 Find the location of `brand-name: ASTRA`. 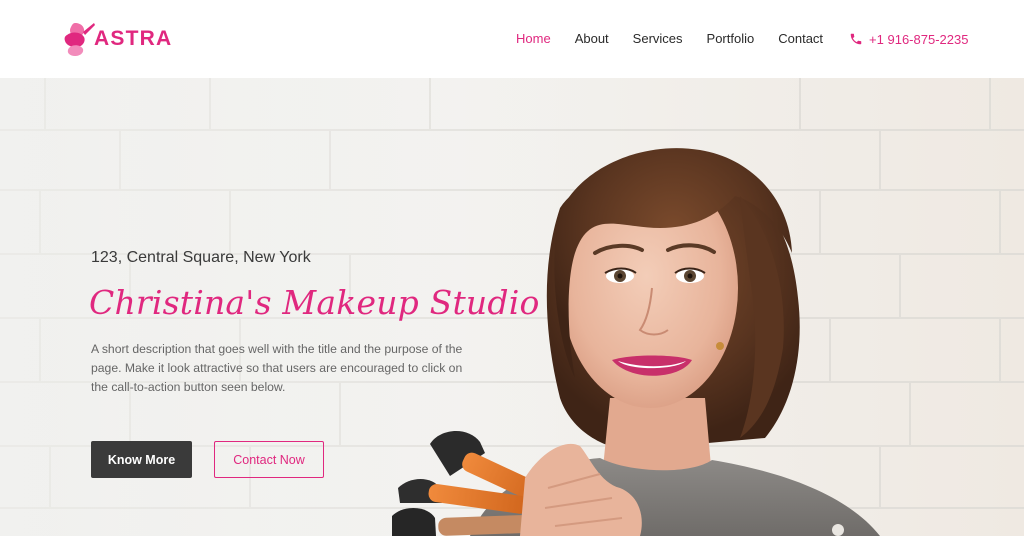

brand-name: ASTRA is located at coordinates (133, 38).